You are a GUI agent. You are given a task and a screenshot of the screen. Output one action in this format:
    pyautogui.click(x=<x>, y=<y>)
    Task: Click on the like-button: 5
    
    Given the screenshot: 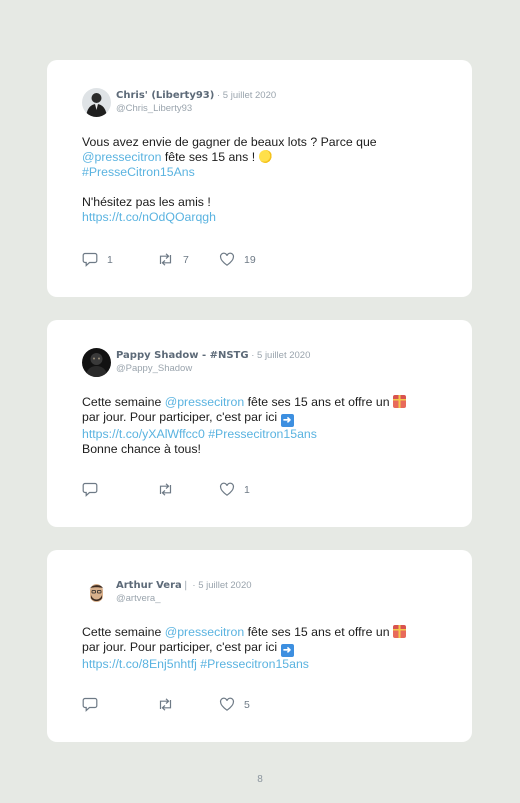 What is the action you would take?
    pyautogui.click(x=234, y=704)
    